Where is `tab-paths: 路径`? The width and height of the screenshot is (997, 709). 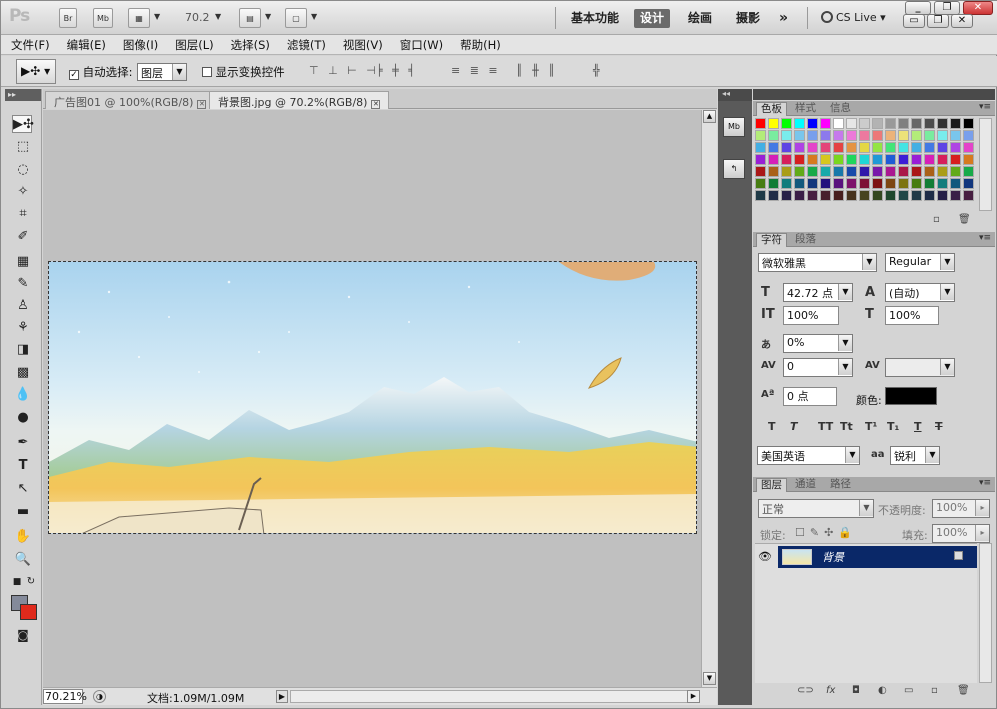 tab-paths: 路径 is located at coordinates (840, 485).